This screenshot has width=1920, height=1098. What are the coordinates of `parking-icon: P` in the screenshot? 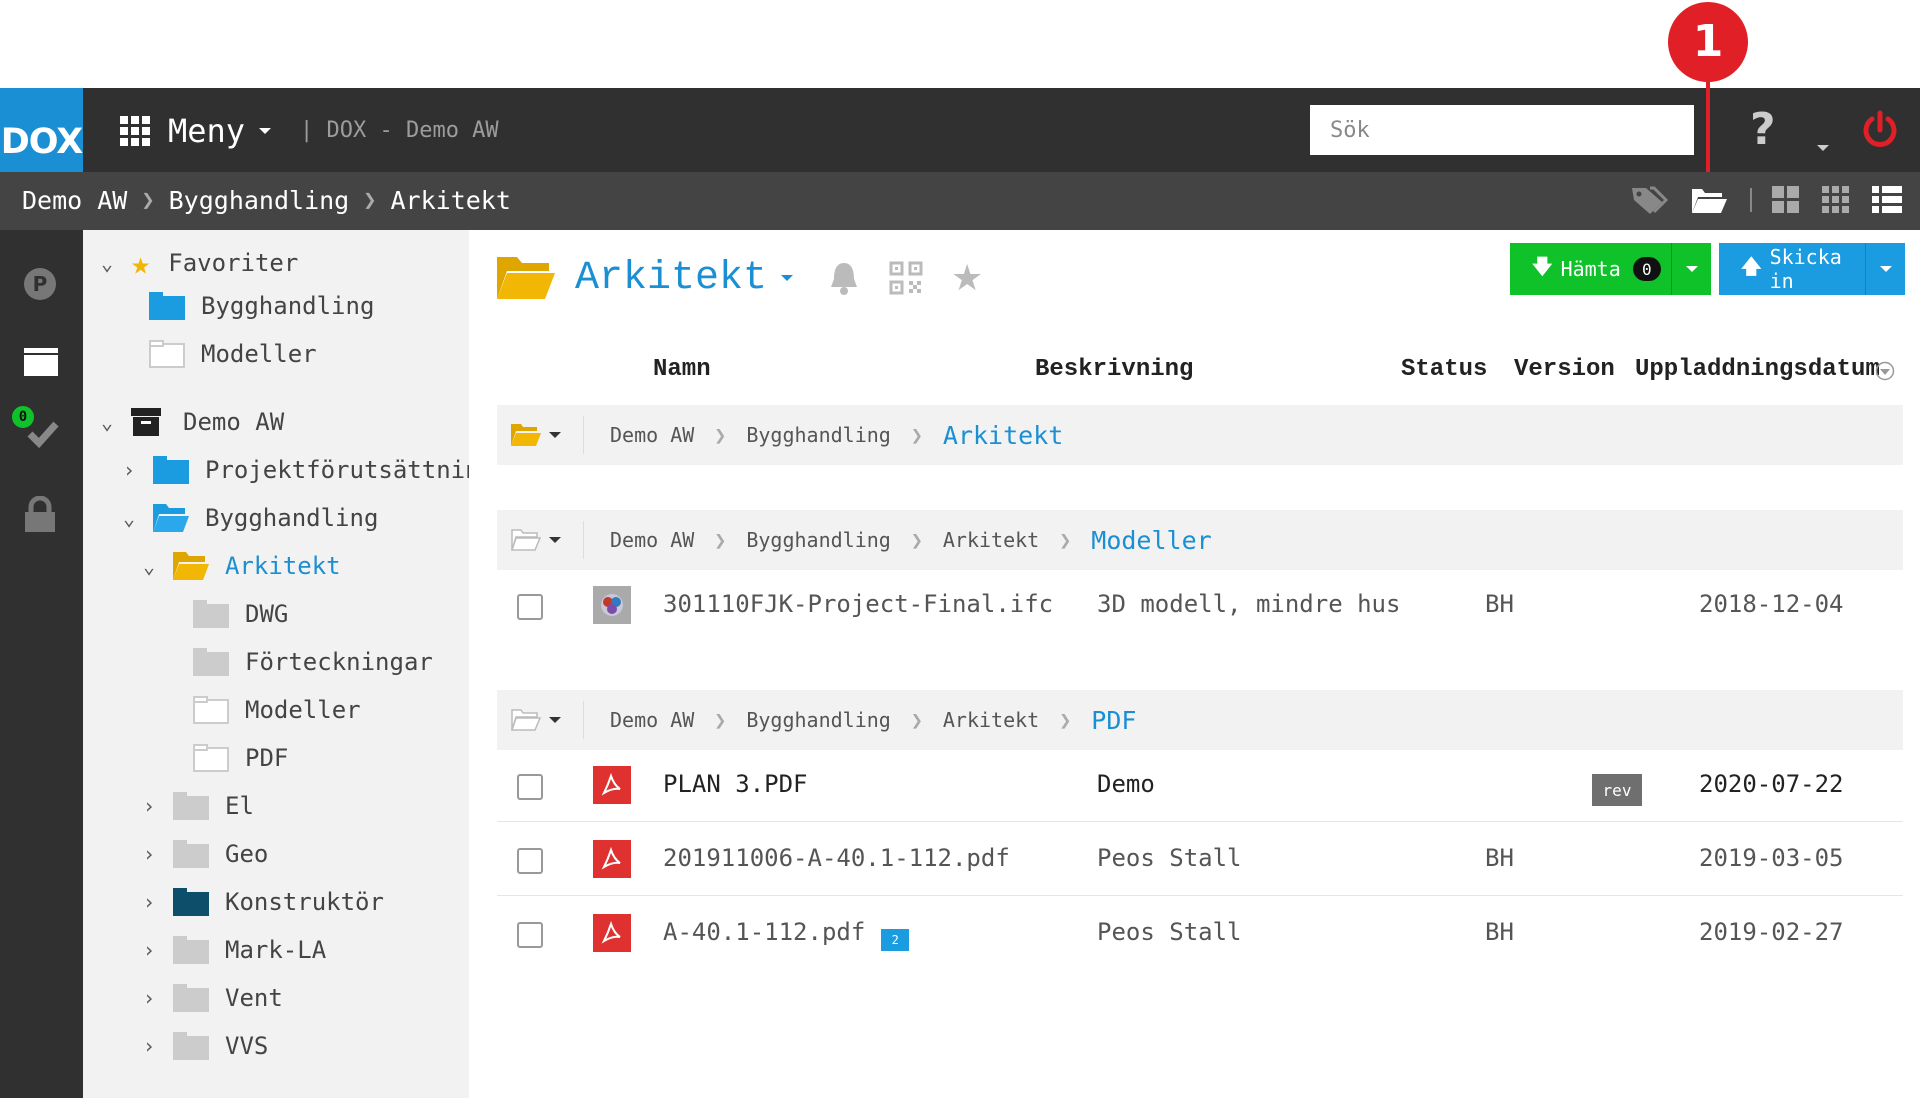 It's located at (40, 284).